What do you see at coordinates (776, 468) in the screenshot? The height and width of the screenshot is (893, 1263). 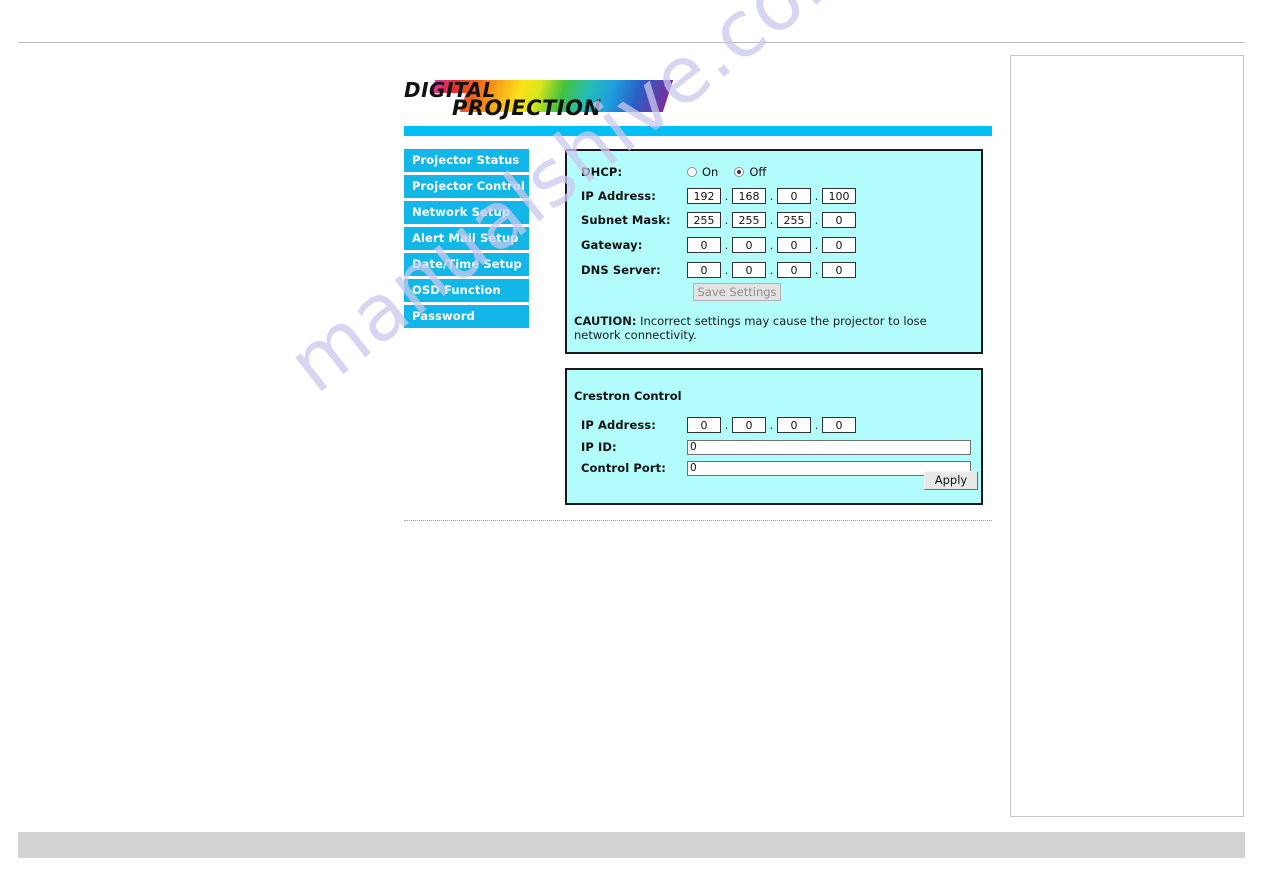 I see `crestron-control-port-row: Control Port:` at bounding box center [776, 468].